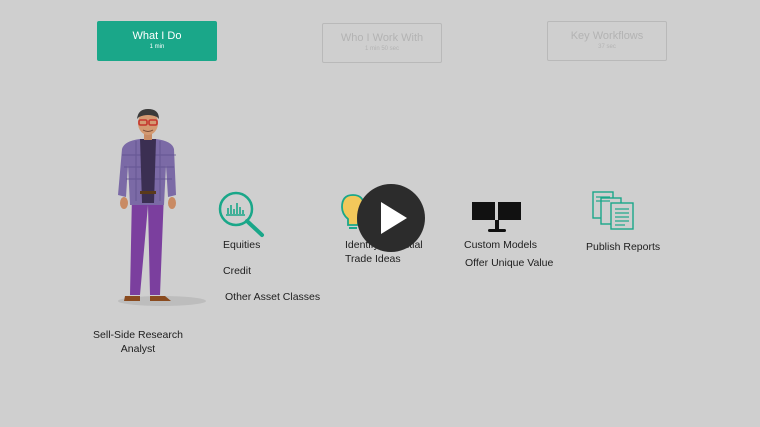 The width and height of the screenshot is (760, 427). I want to click on publish-reports-label: Publish Reports, so click(623, 247).